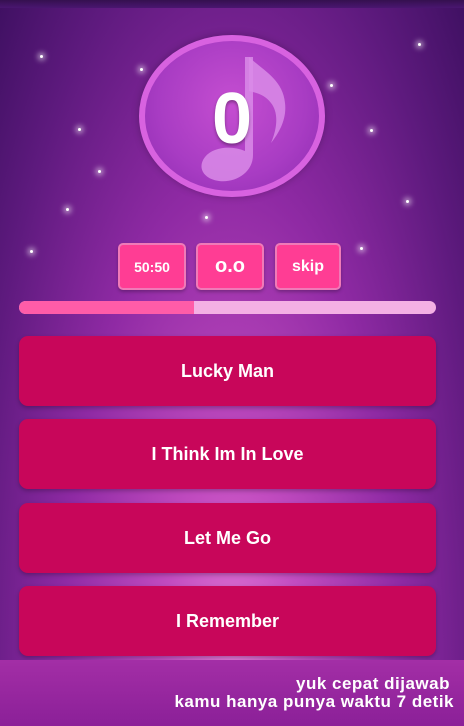 This screenshot has width=464, height=726. I want to click on footer-message-line1: yuk cepat dijawab, so click(373, 683).